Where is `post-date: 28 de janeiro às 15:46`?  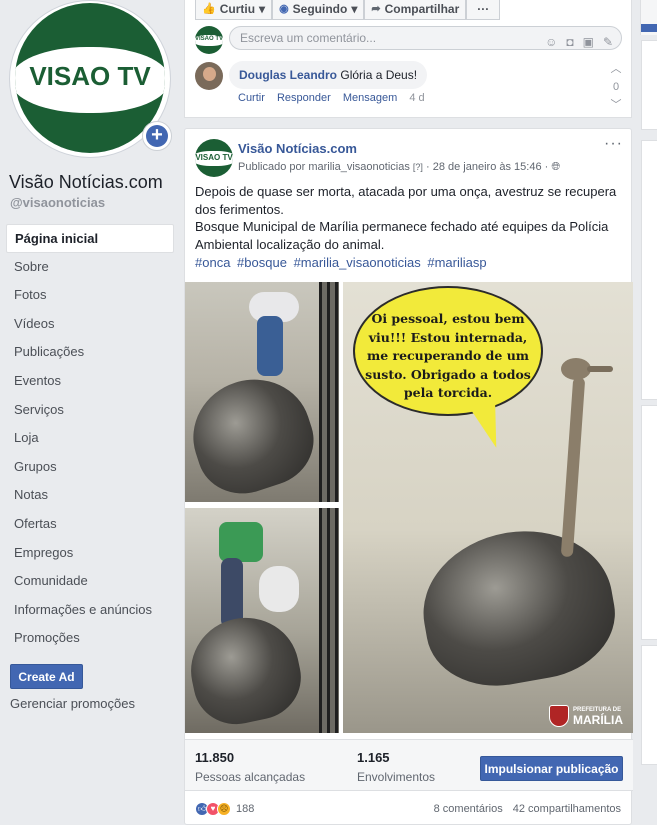 post-date: 28 de janeiro às 15:46 is located at coordinates (487, 167).